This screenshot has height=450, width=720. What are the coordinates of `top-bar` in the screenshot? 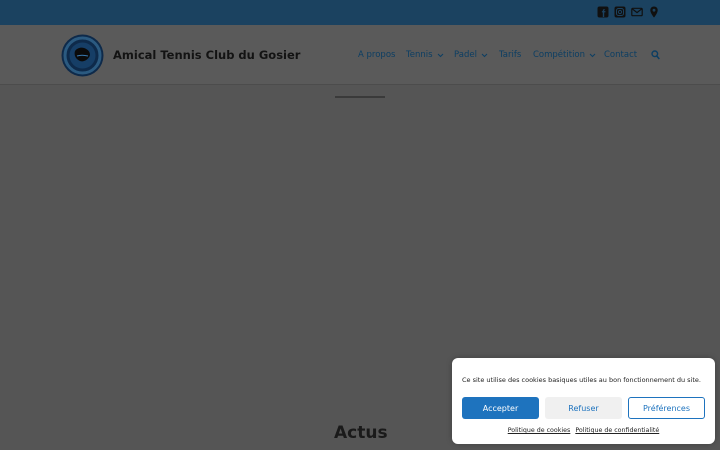 It's located at (360, 12).